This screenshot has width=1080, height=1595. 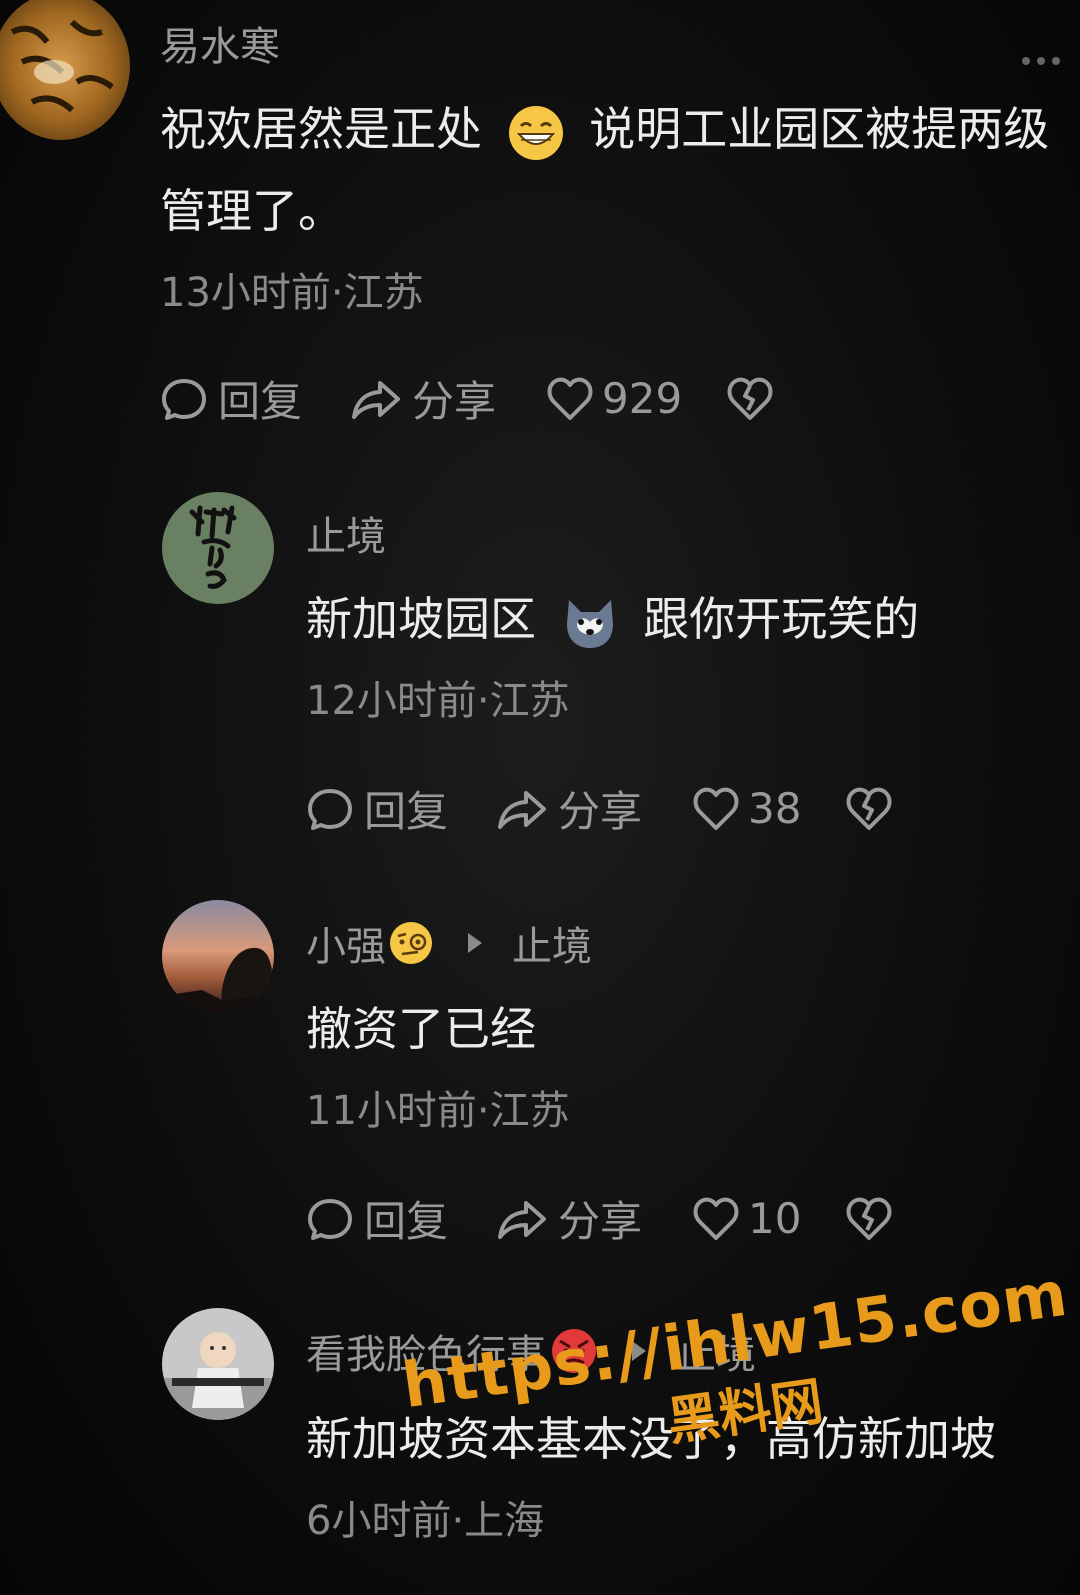 What do you see at coordinates (218, 1364) in the screenshot?
I see `avatar-baby` at bounding box center [218, 1364].